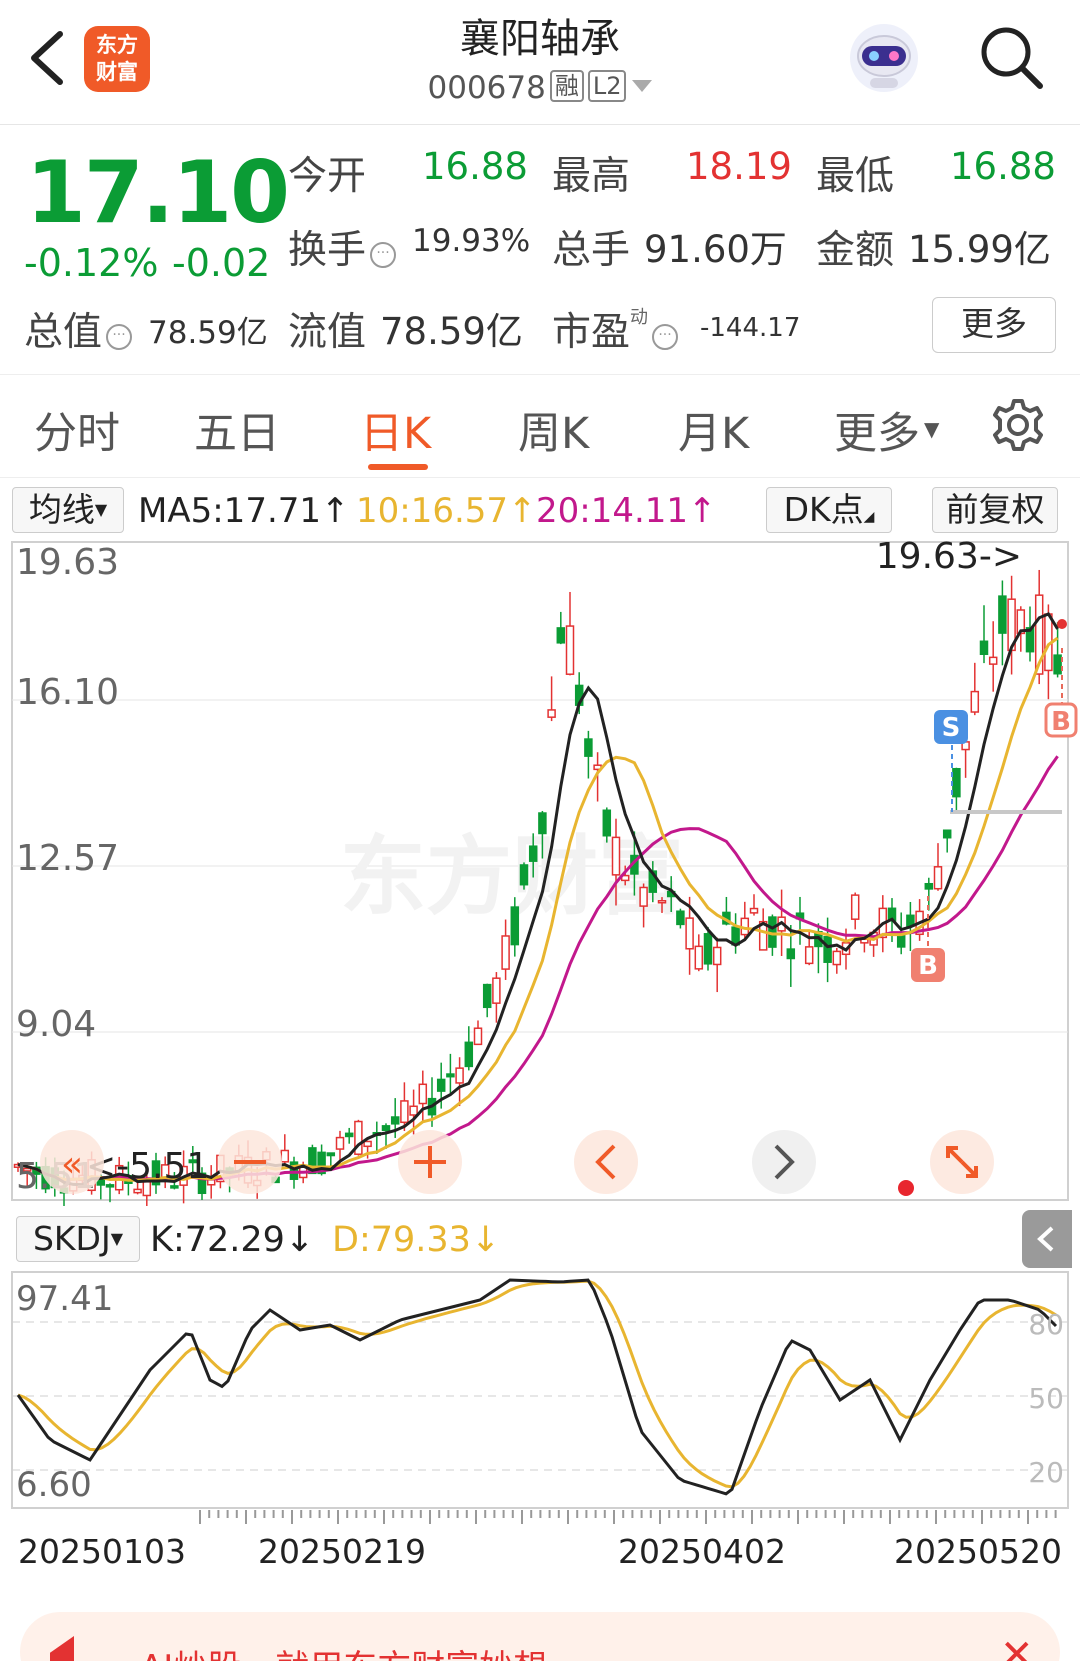 The image size is (1080, 1661). What do you see at coordinates (244, 511) in the screenshot?
I see `ma5-value: MA5:17.71↑` at bounding box center [244, 511].